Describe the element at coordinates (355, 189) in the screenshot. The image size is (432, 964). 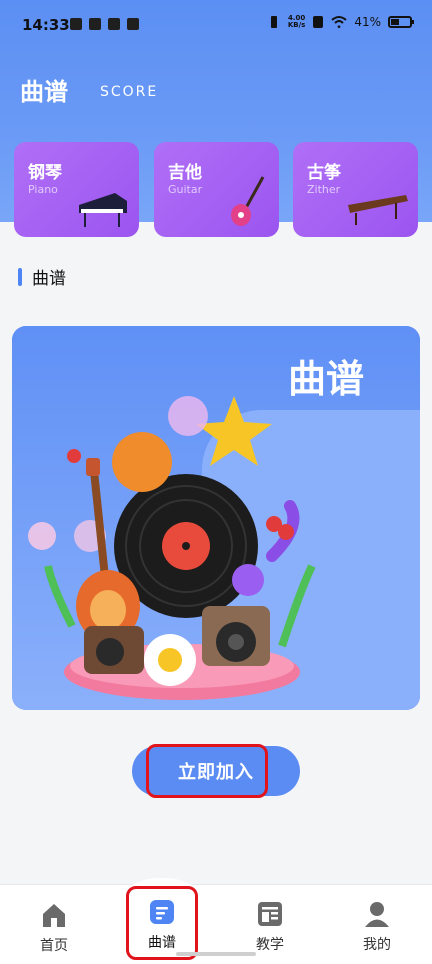
I see `instrument-card-zither: 古筝 Zither` at that location.